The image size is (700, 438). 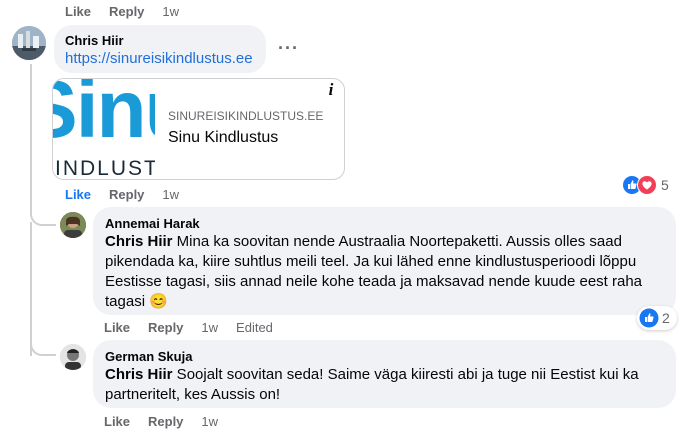 I want to click on thumbnail-logo-subtext: INDLUSTI, so click(x=105, y=168).